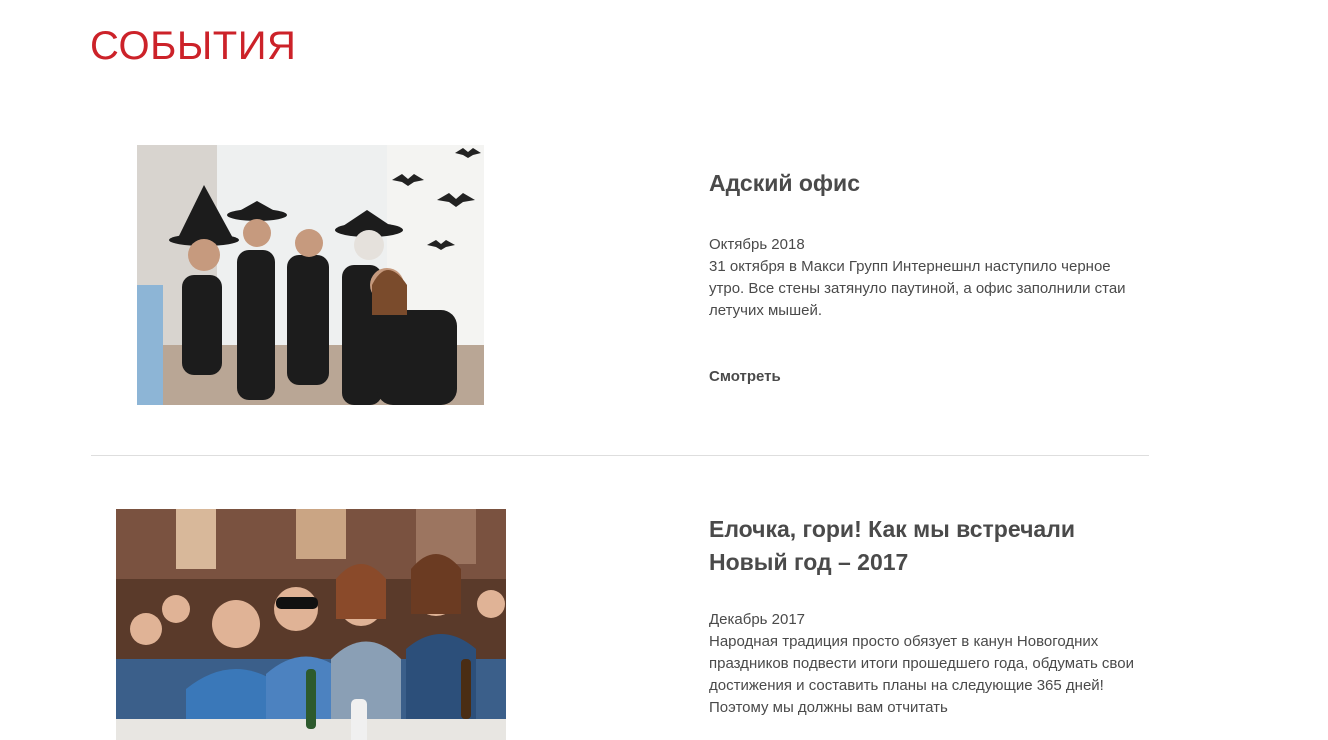  I want to click on view-event-link: Смотреть, so click(745, 376).